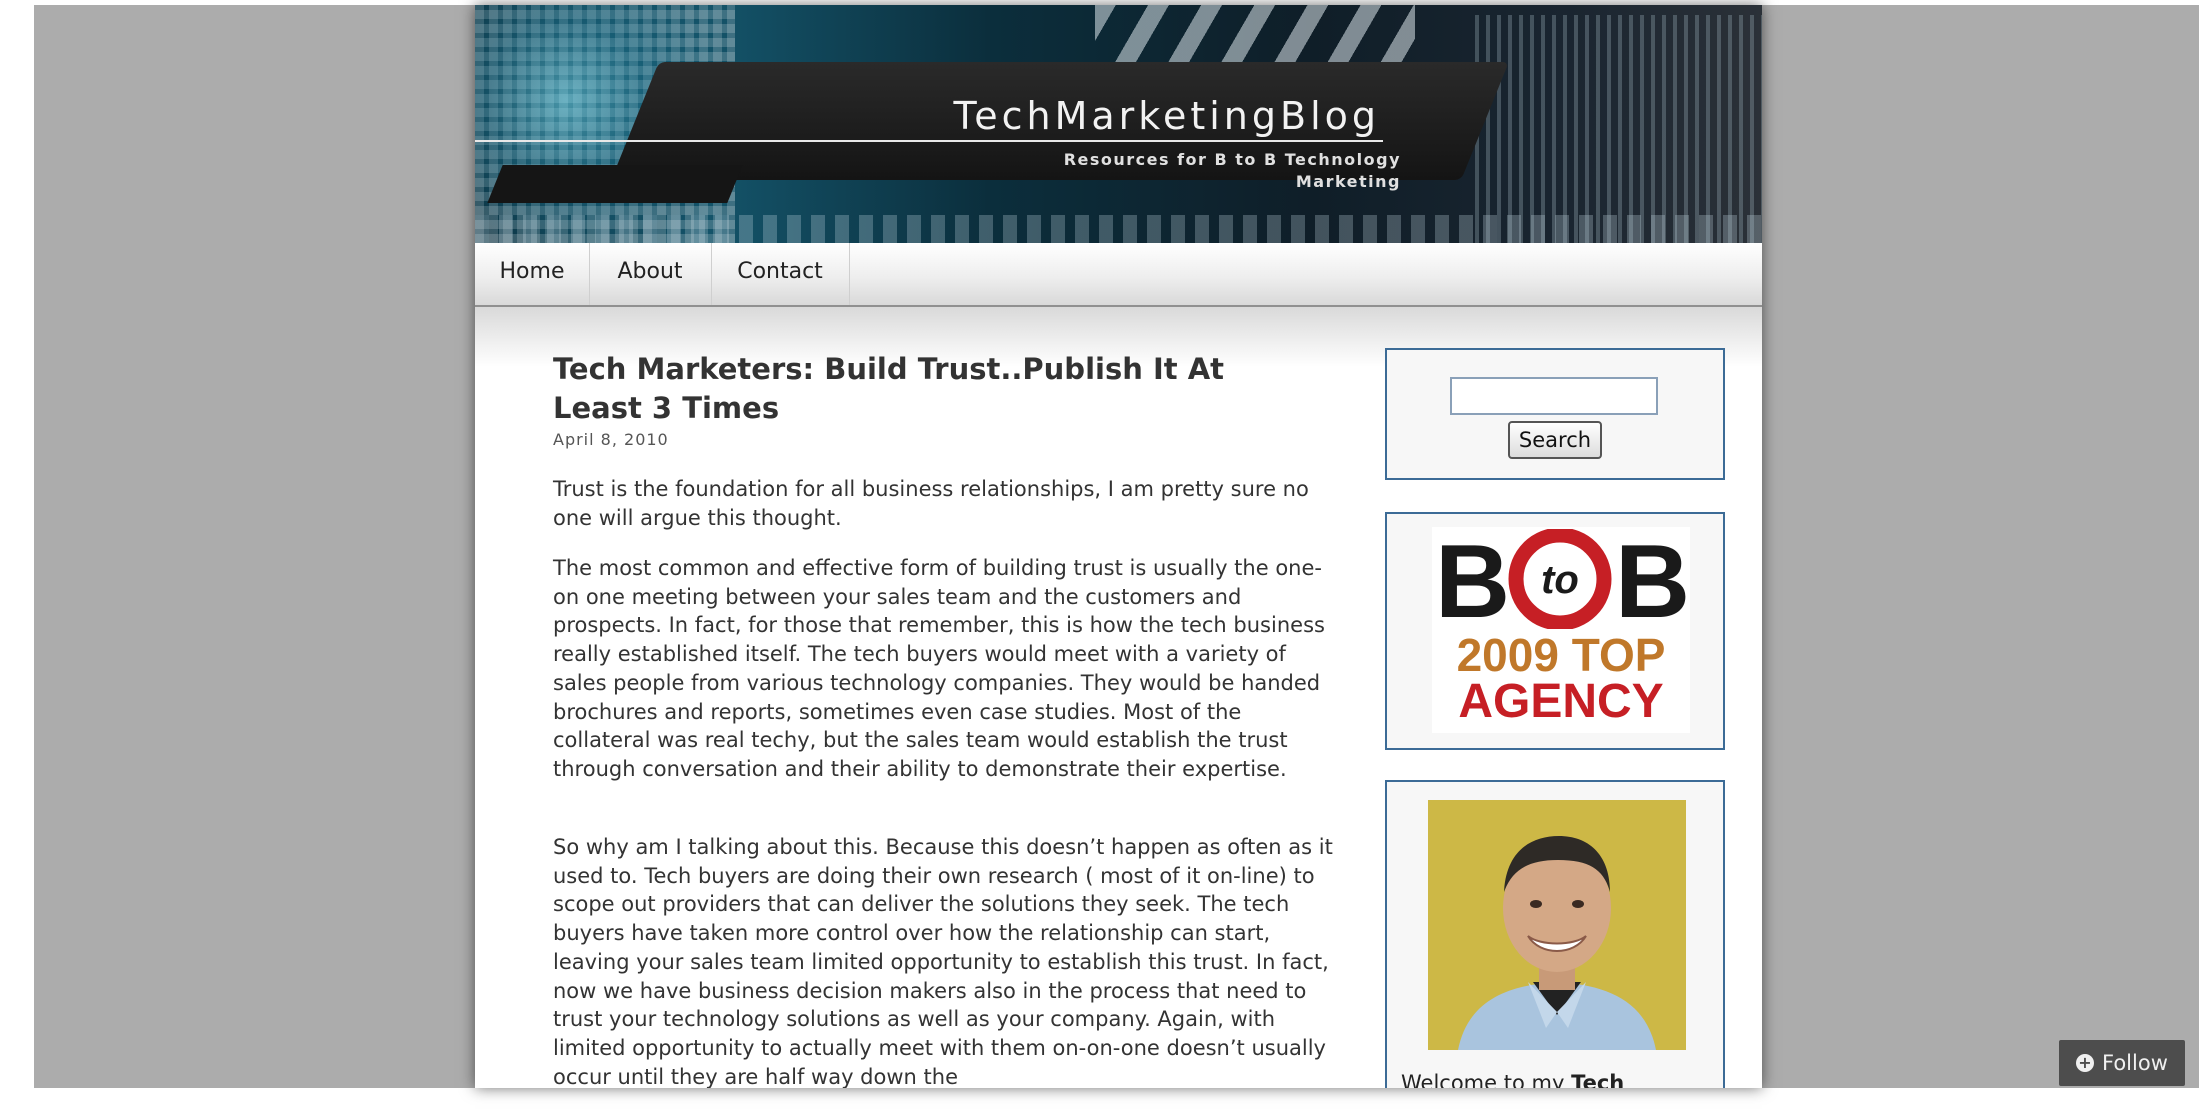  I want to click on follow-label: Follow, so click(2135, 1063).